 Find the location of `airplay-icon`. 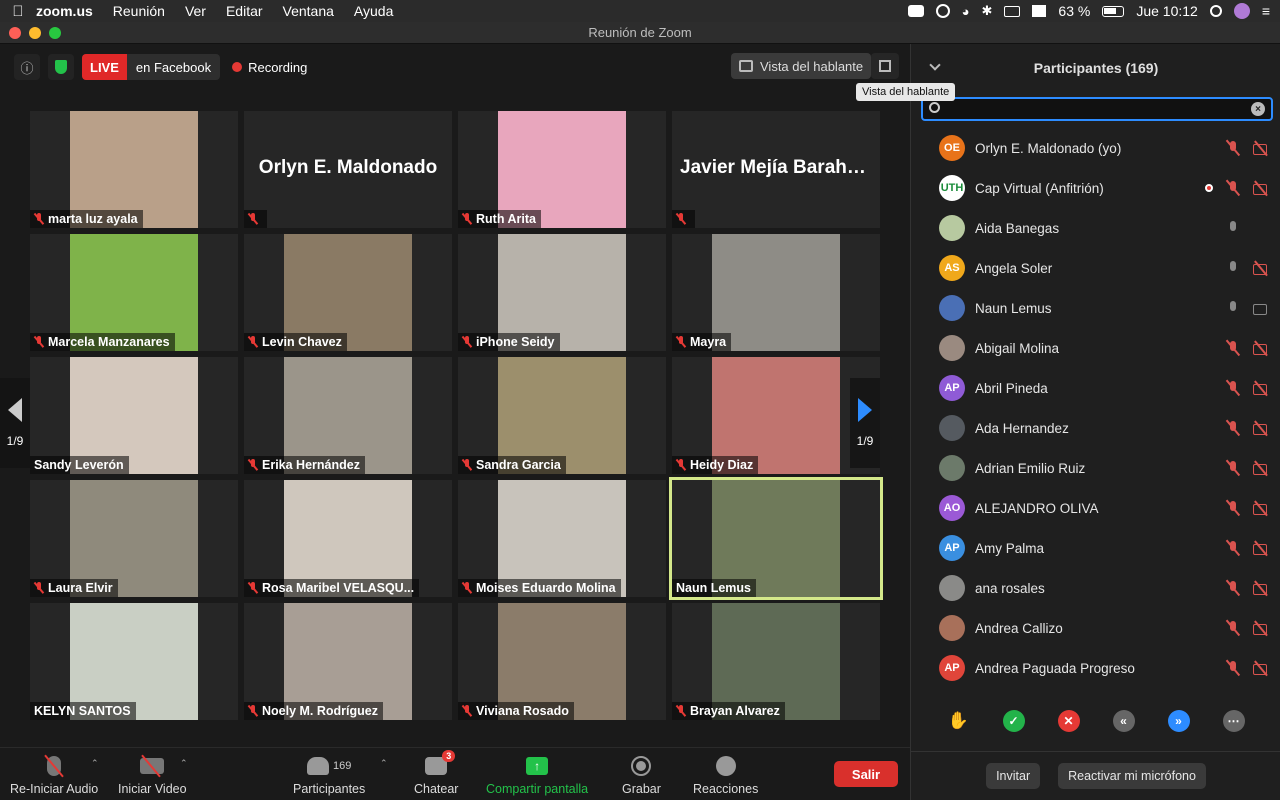

airplay-icon is located at coordinates (1012, 11).